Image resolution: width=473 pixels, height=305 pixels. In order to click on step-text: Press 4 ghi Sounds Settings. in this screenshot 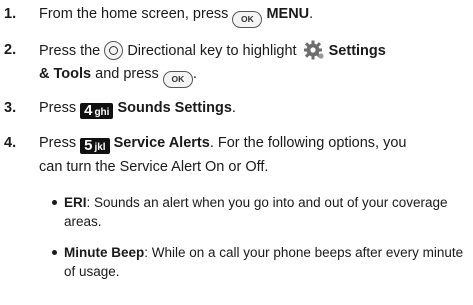, I will do `click(137, 109)`.